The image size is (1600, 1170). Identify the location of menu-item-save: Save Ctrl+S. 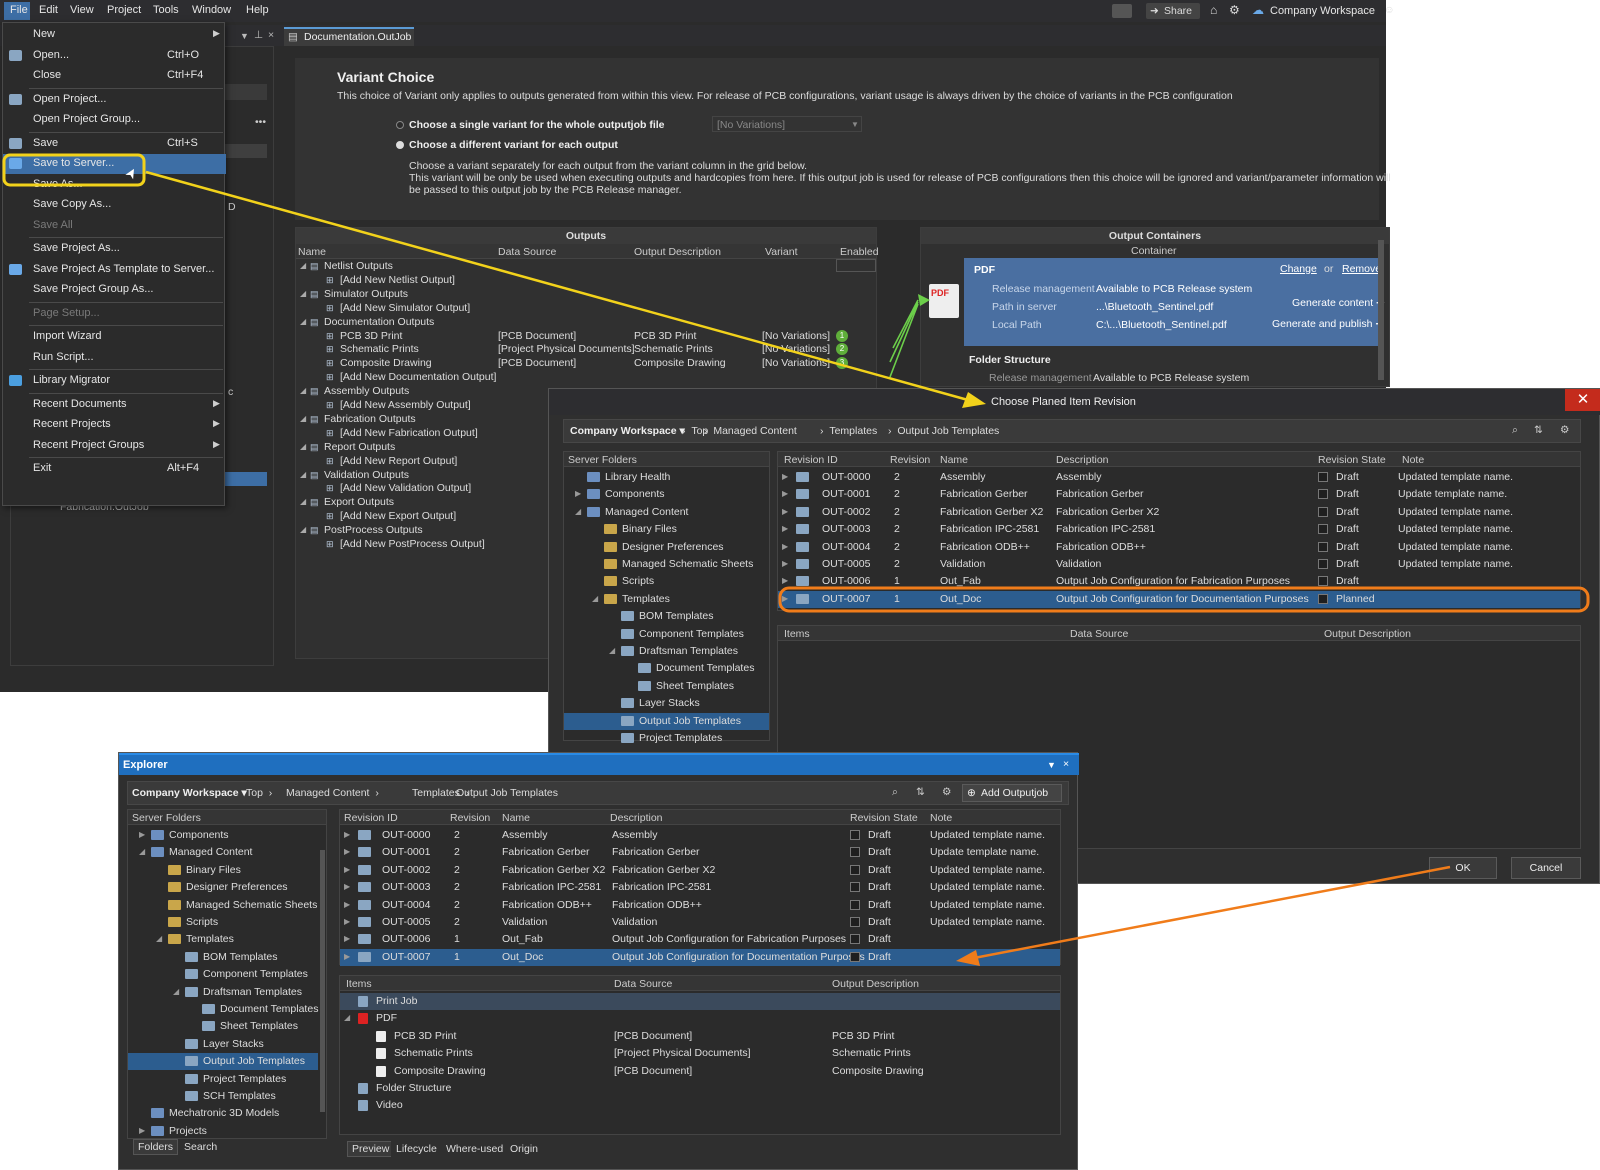
(114, 144).